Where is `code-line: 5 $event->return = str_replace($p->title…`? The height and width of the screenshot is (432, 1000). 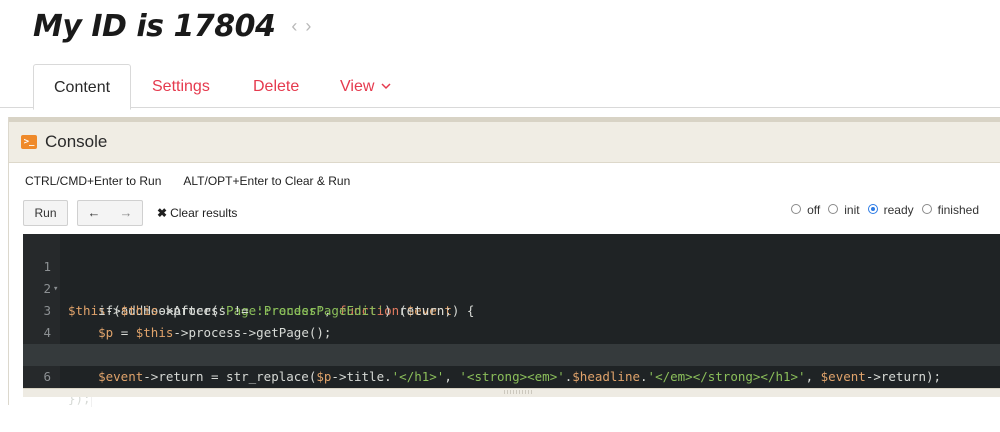
code-line: 5 $event->return = str_replace($p->title… is located at coordinates (511, 353).